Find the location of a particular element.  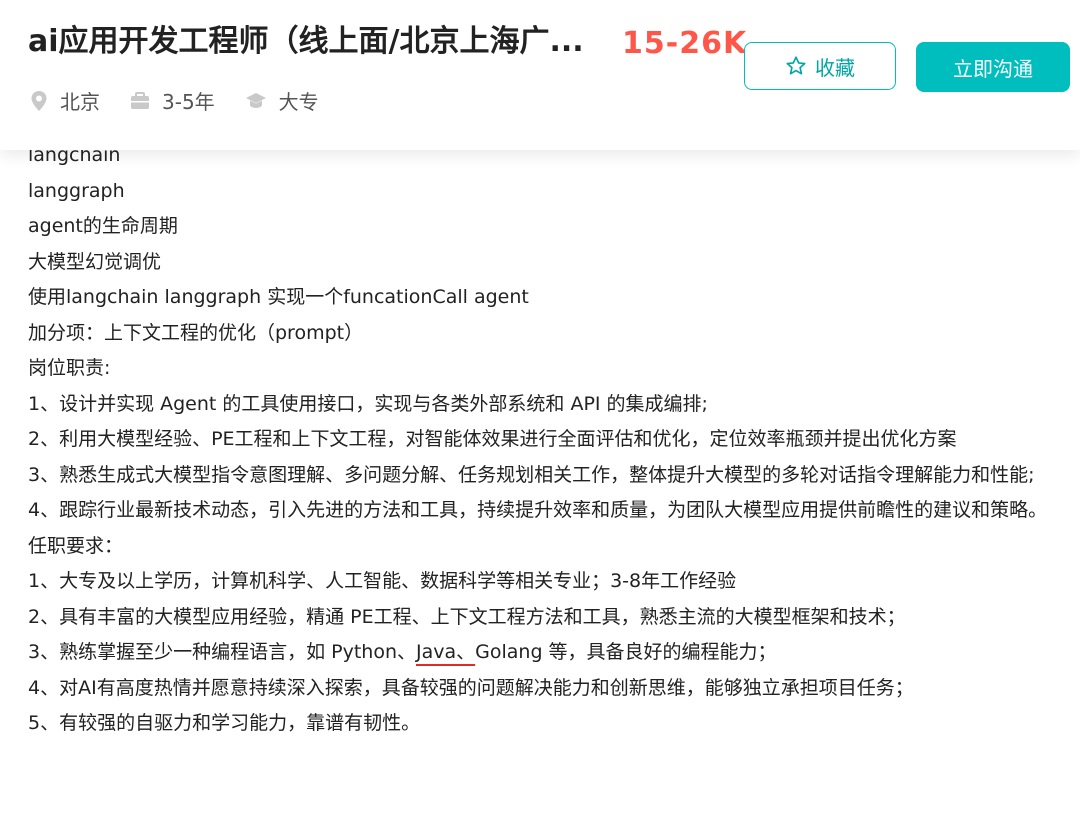

desc-line: langgraph is located at coordinates (76, 190).